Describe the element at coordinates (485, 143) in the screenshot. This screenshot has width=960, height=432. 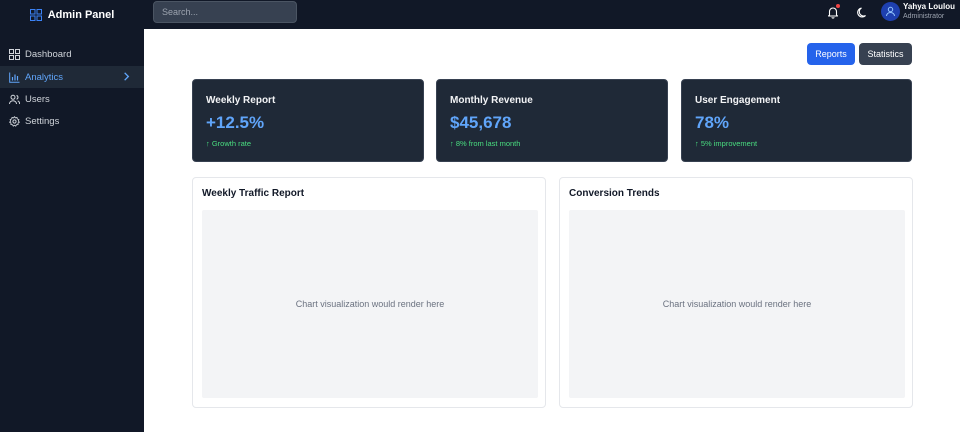
I see `card-trend: ↑ 8% from last month` at that location.